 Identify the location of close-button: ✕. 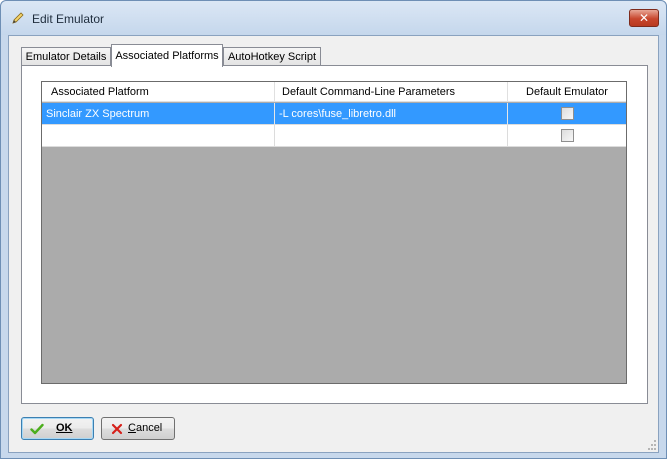
(644, 18).